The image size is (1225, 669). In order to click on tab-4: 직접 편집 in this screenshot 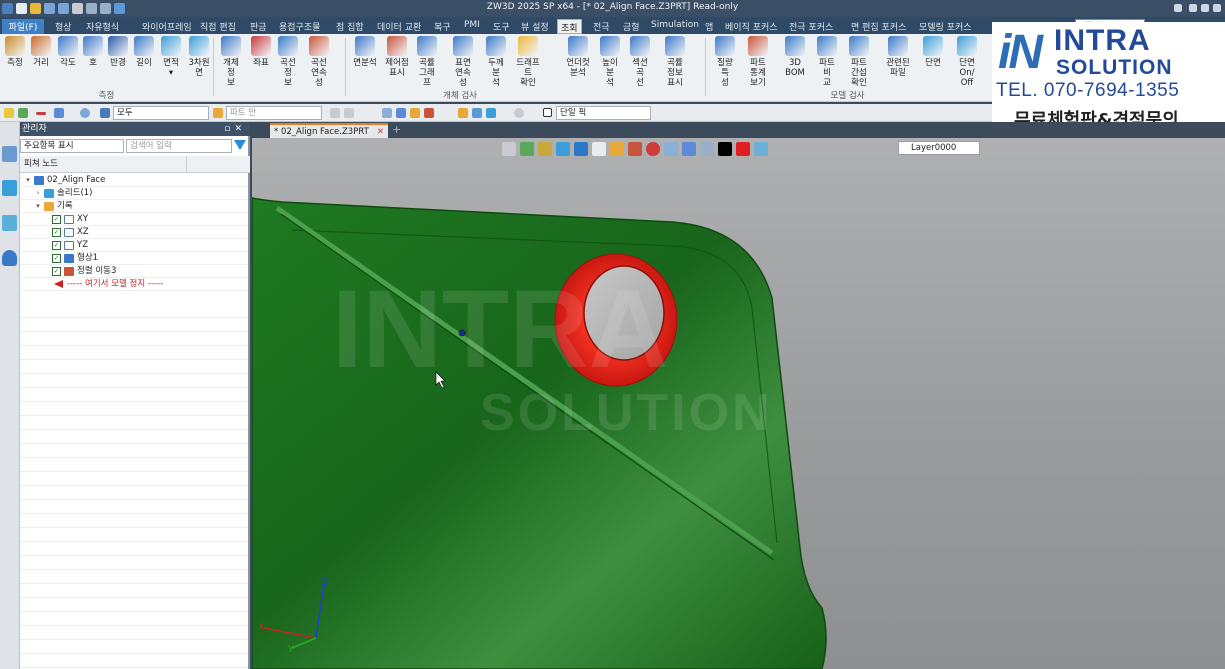, I will do `click(218, 26)`.